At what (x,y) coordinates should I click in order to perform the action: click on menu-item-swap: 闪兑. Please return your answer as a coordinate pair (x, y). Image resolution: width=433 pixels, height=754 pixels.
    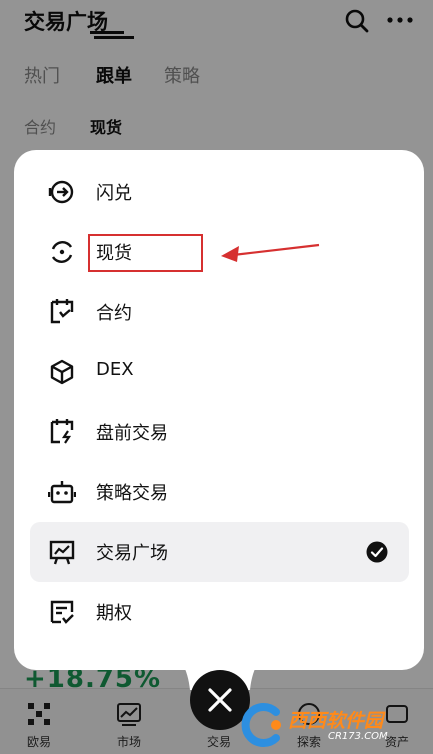
    Looking at the image, I should click on (219, 192).